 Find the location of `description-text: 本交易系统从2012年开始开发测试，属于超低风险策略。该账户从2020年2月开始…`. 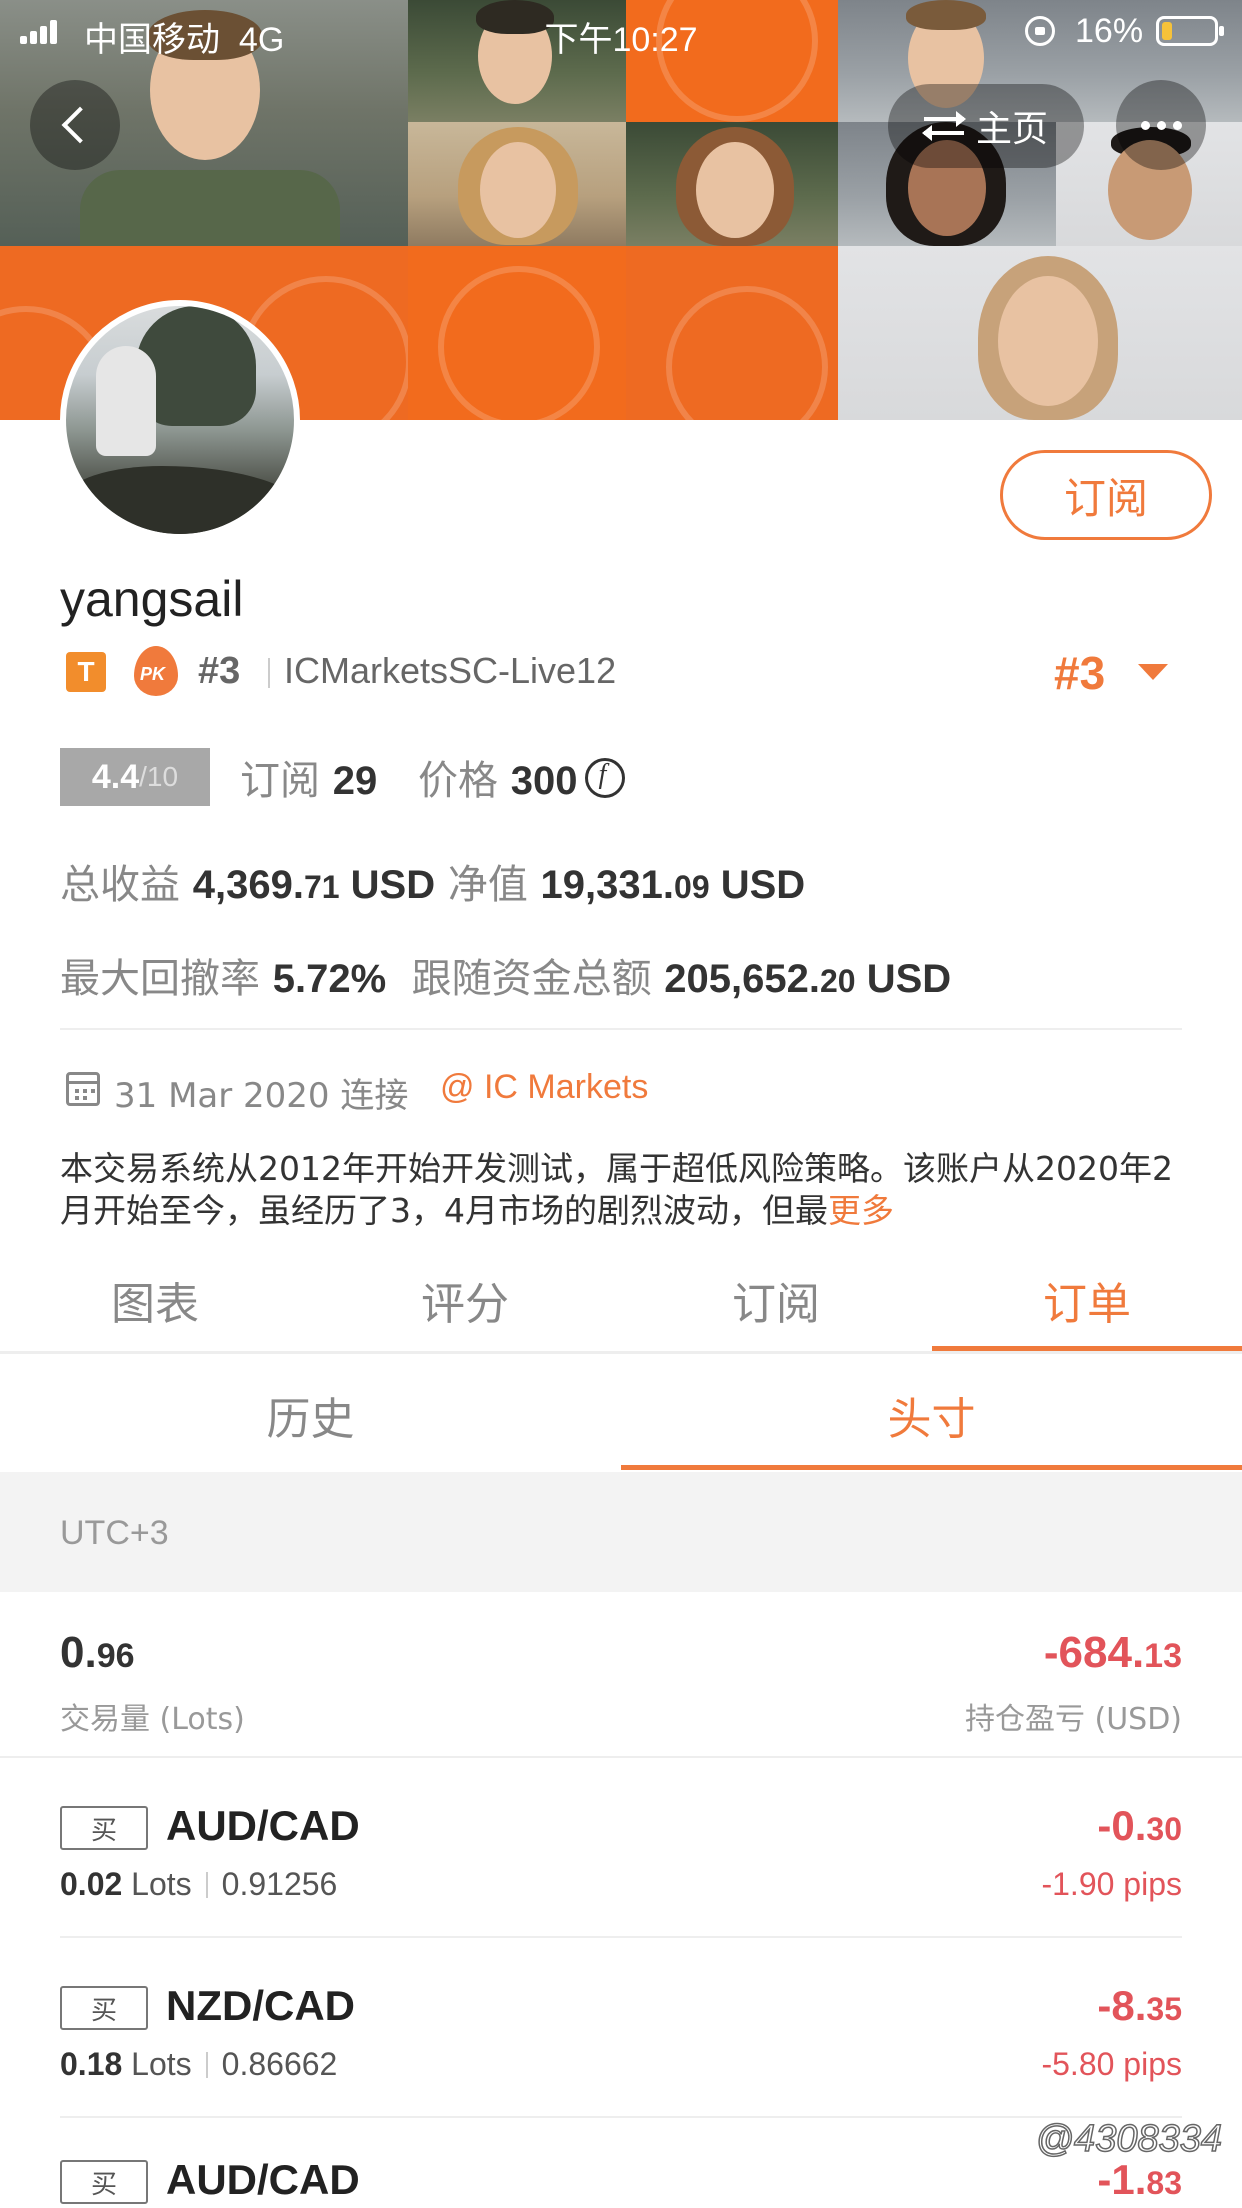

description-text: 本交易系统从2012年开始开发测试，属于超低风险策略。该账户从2020年2月开始… is located at coordinates (616, 1189).